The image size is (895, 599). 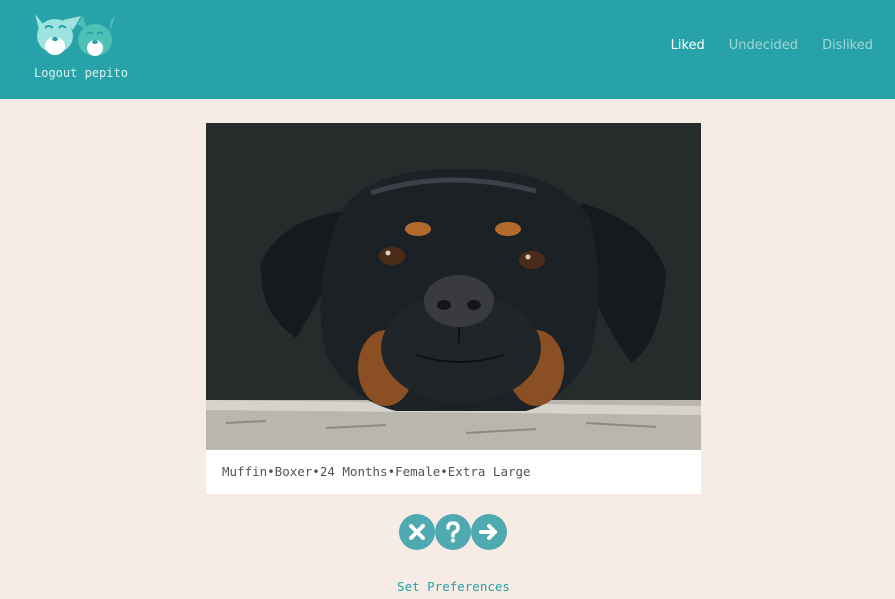 I want to click on like-button, so click(x=489, y=532).